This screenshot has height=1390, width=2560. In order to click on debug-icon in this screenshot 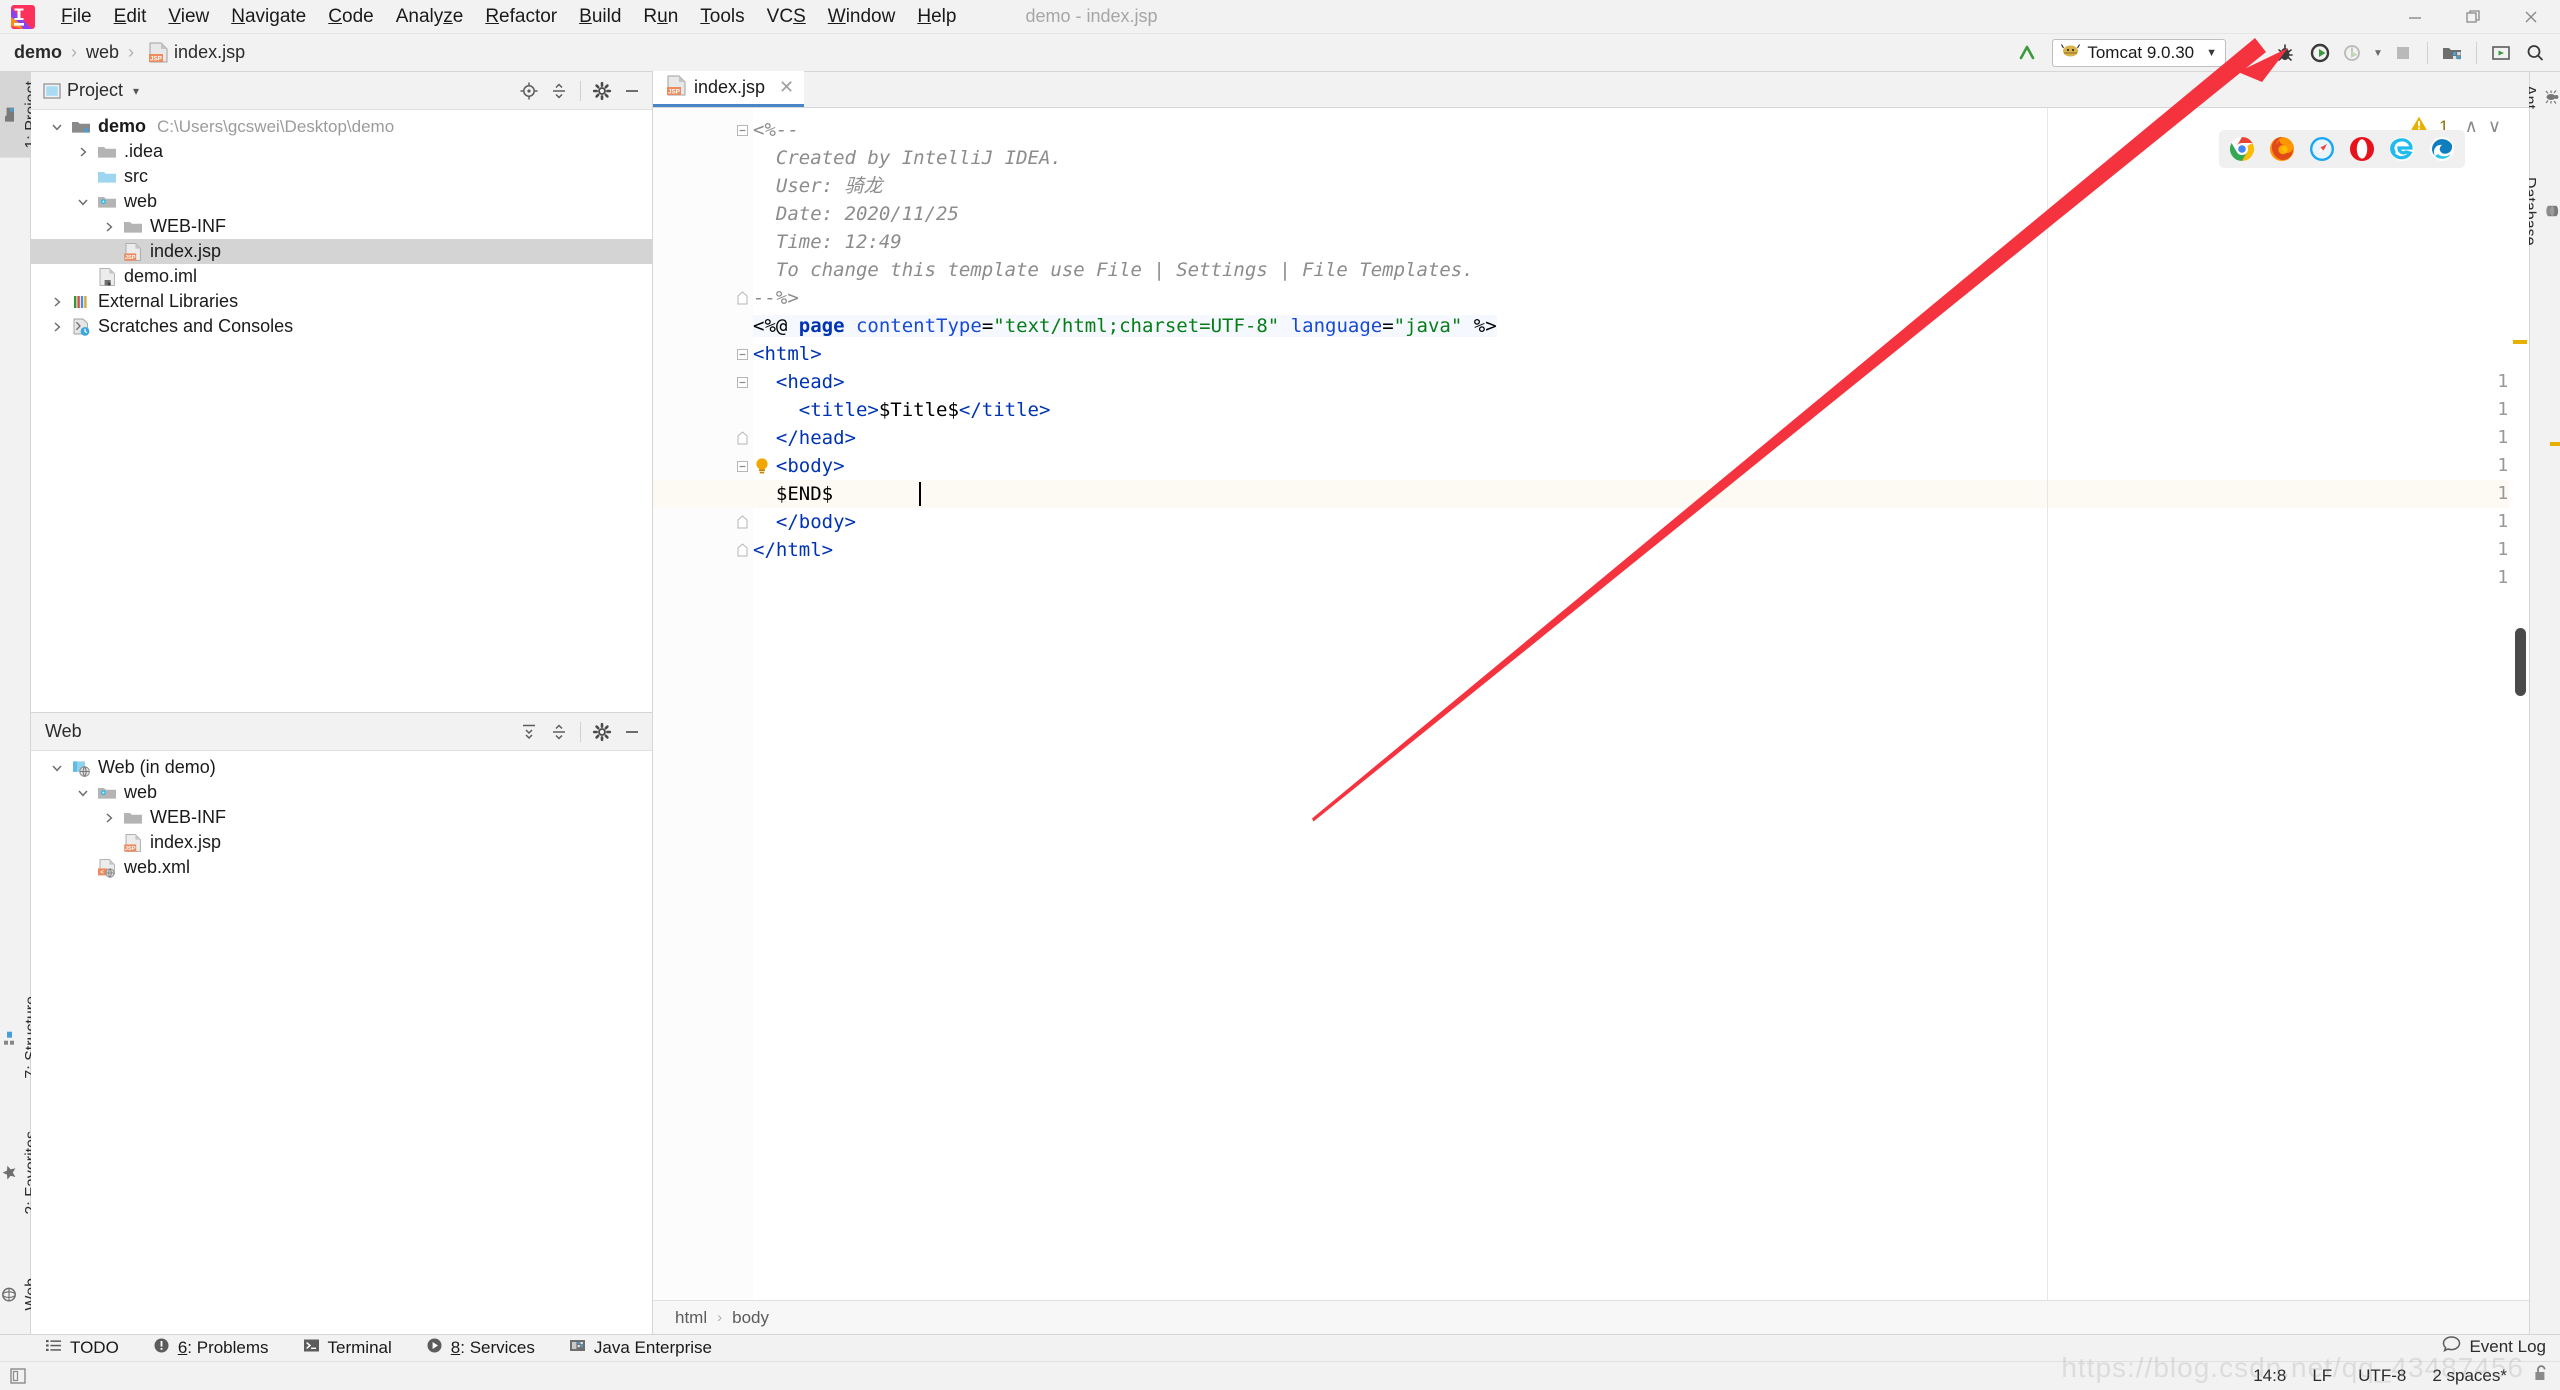, I will do `click(2285, 53)`.